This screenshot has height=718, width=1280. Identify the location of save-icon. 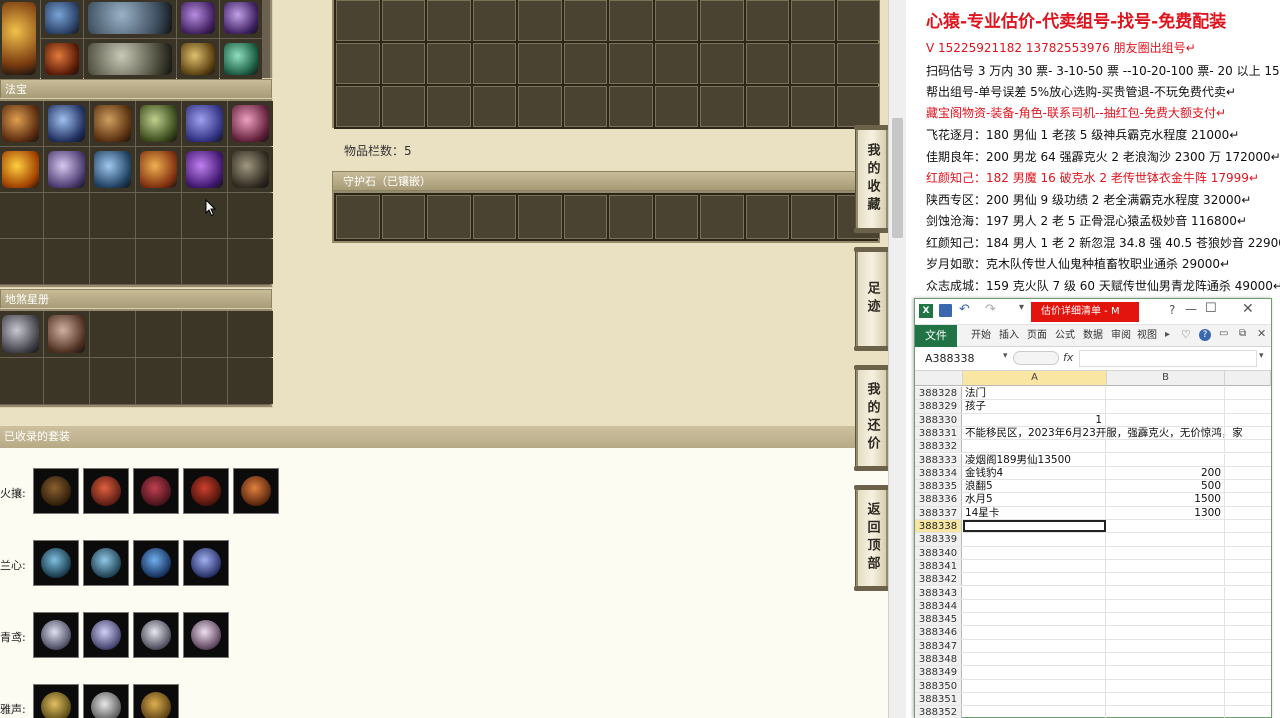
(945, 310).